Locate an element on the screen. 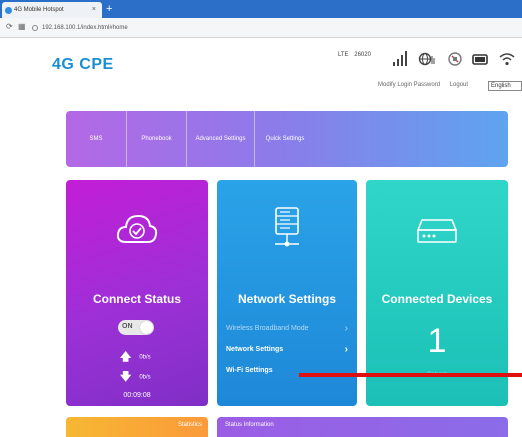 This screenshot has width=522, height=437. url-text: 192.168.100.1/index.html#home is located at coordinates (85, 28).